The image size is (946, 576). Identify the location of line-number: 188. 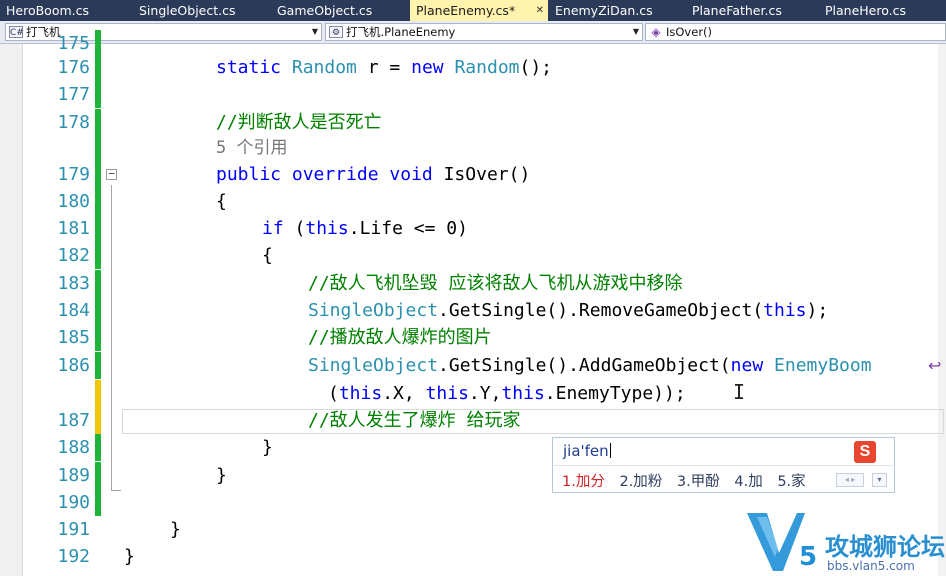
(73, 447).